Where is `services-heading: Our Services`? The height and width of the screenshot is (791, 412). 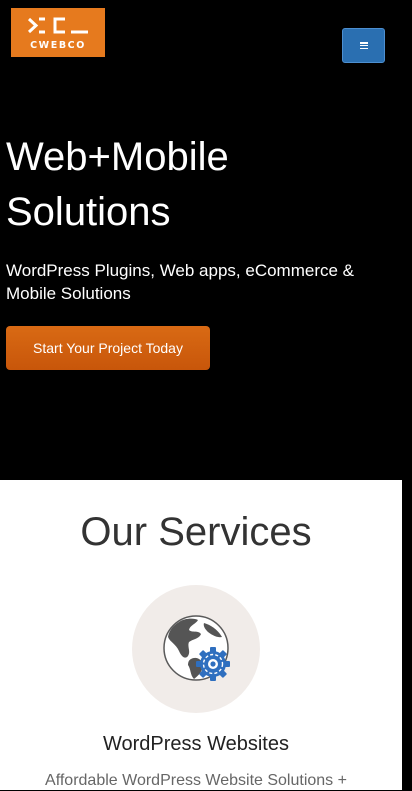
services-heading: Our Services is located at coordinates (196, 532).